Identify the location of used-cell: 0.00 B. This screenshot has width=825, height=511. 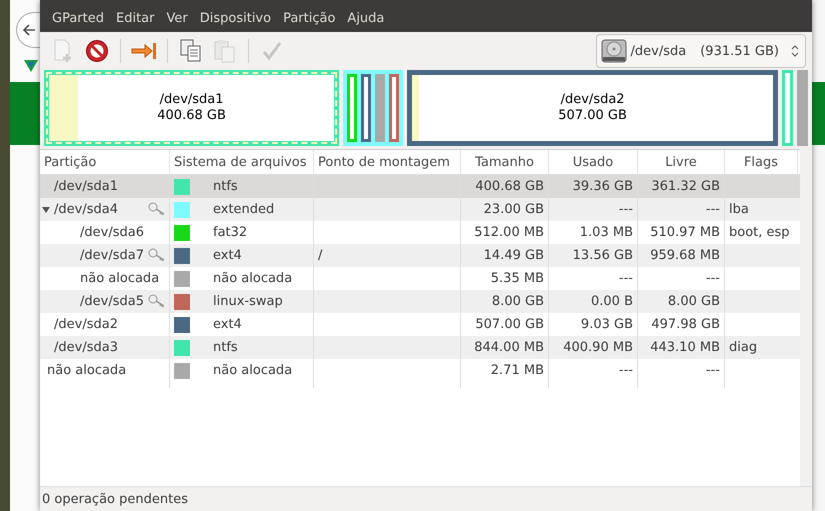
(612, 301).